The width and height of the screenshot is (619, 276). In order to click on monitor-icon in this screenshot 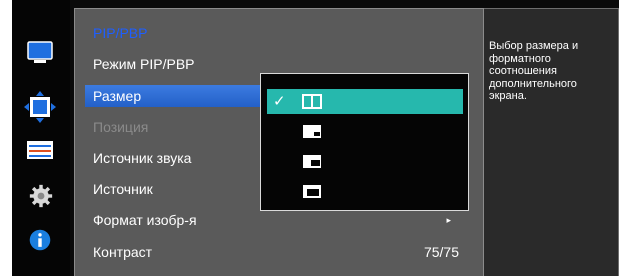, I will do `click(40, 53)`.